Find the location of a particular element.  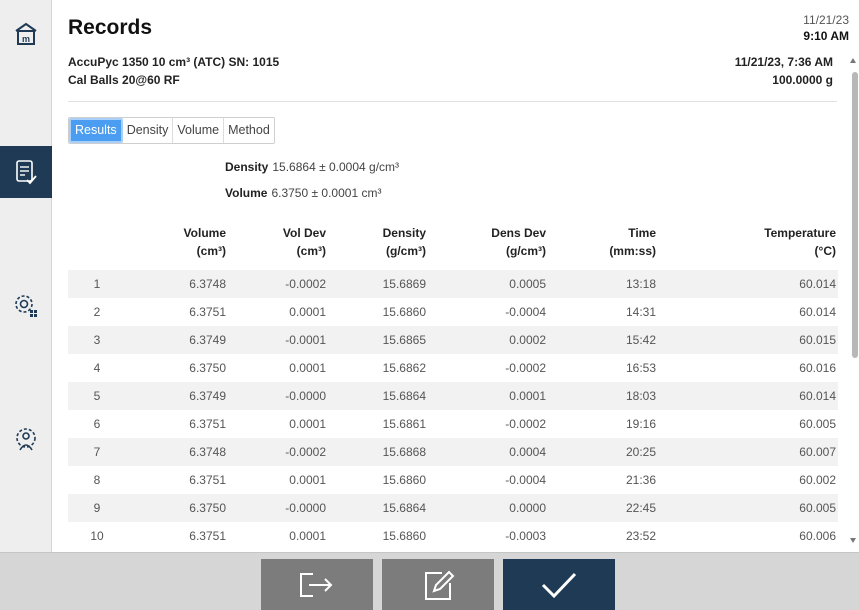

density-cell: 15.6868 is located at coordinates (378, 452).